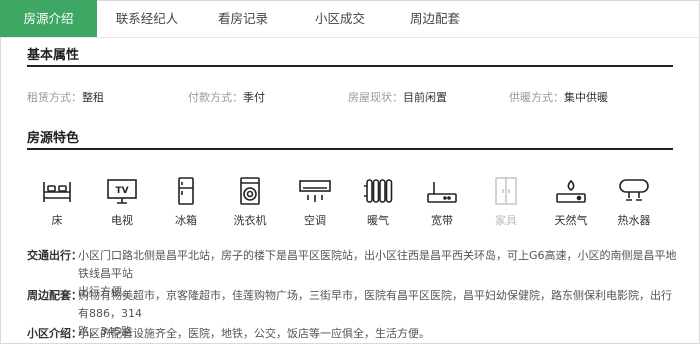 The width and height of the screenshot is (700, 344). What do you see at coordinates (375, 97) in the screenshot?
I see `attr-label: 房屋现状：` at bounding box center [375, 97].